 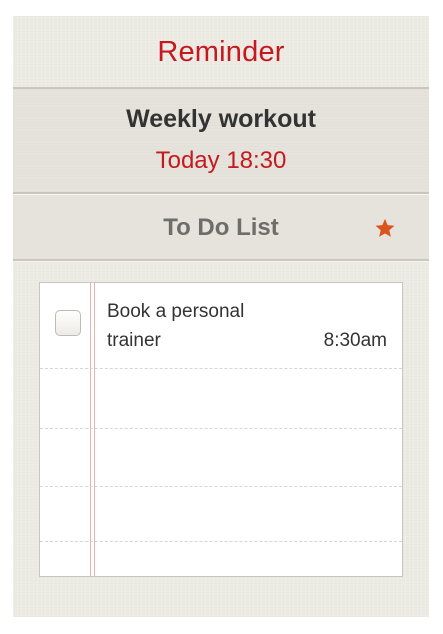 What do you see at coordinates (68, 323) in the screenshot?
I see `task-checkbox` at bounding box center [68, 323].